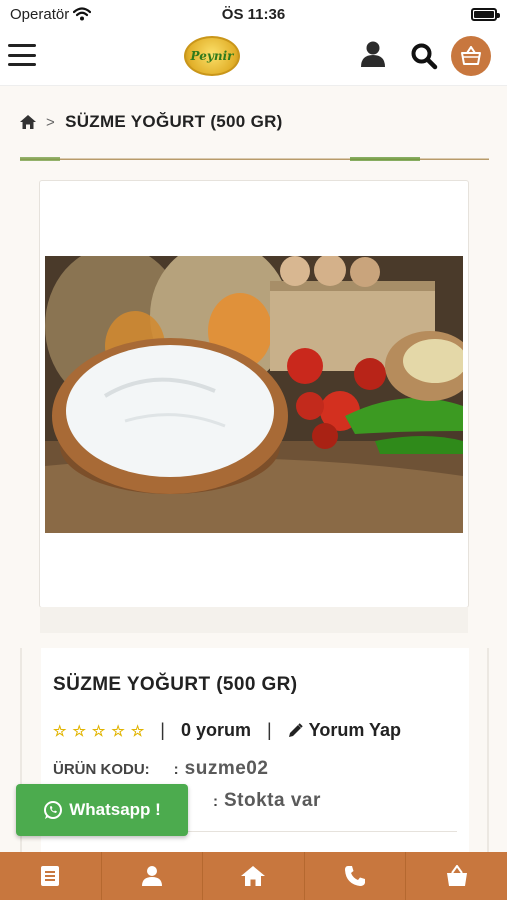 The width and height of the screenshot is (507, 900). Describe the element at coordinates (254, 620) in the screenshot. I see `card-shadow` at that location.